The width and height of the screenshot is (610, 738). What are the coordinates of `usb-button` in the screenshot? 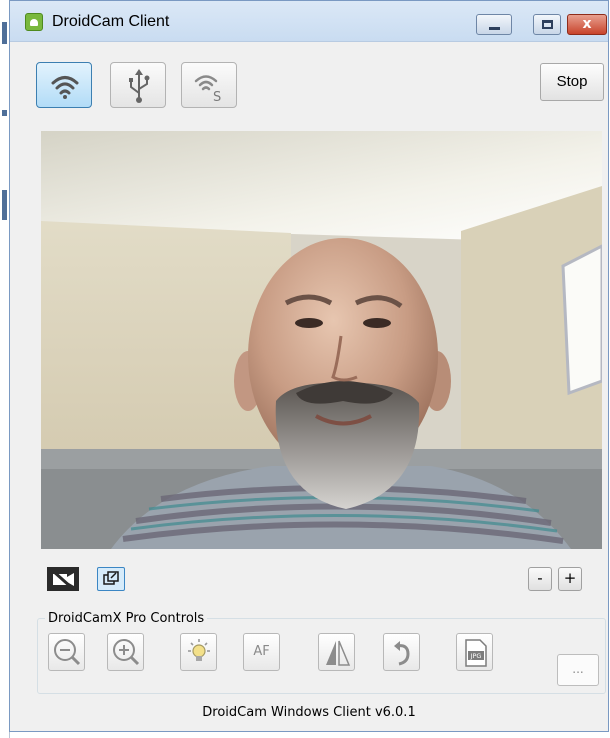 It's located at (138, 85).